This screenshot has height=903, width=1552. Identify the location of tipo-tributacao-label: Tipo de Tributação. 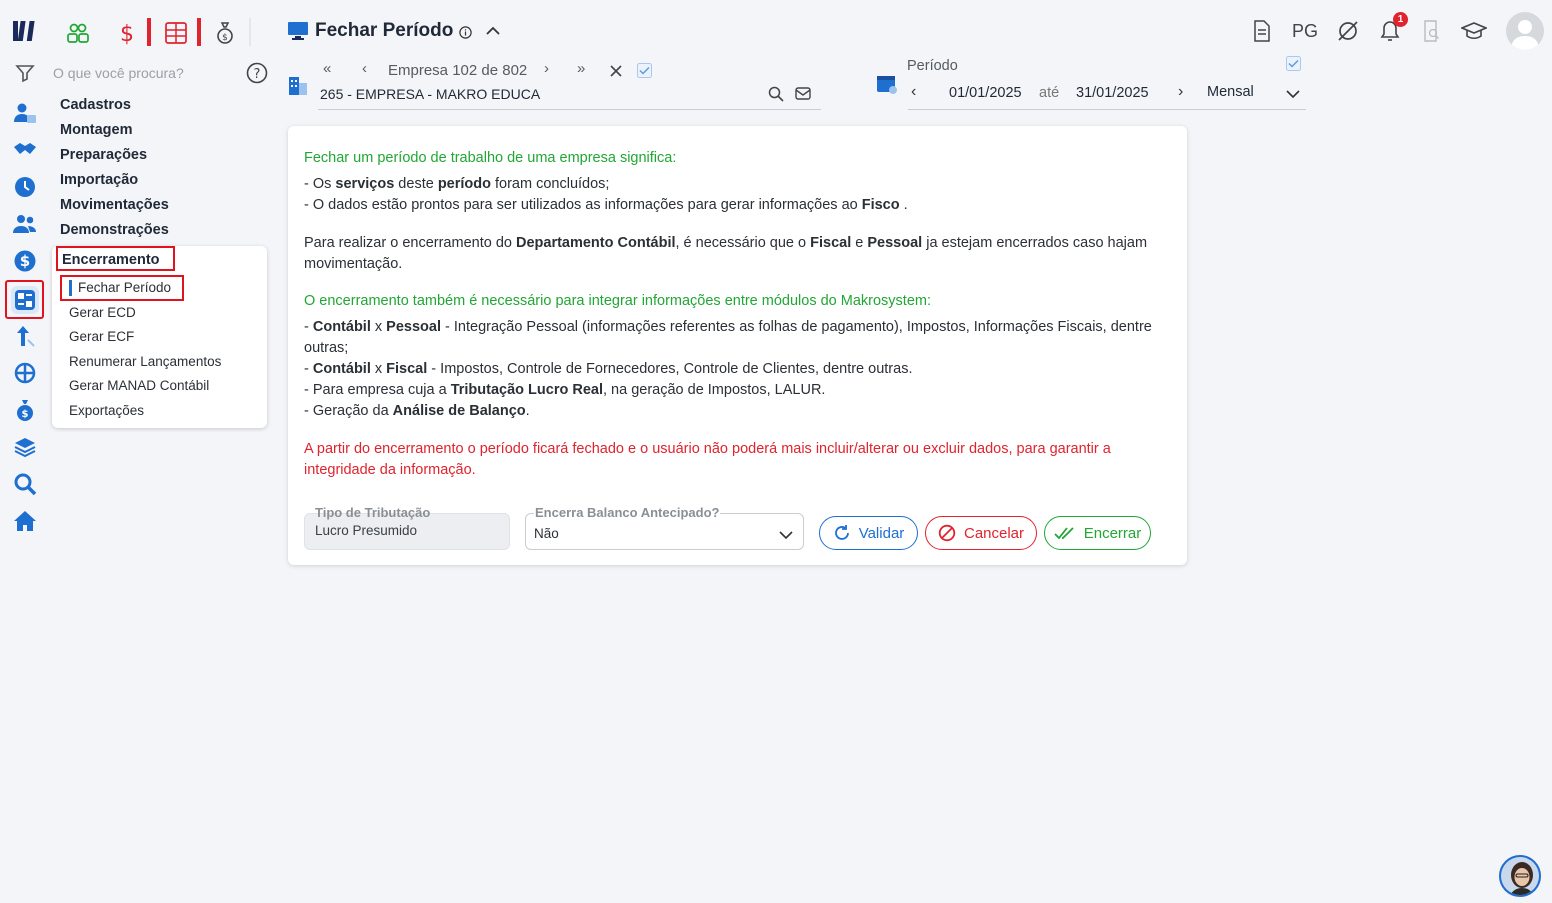
(373, 512).